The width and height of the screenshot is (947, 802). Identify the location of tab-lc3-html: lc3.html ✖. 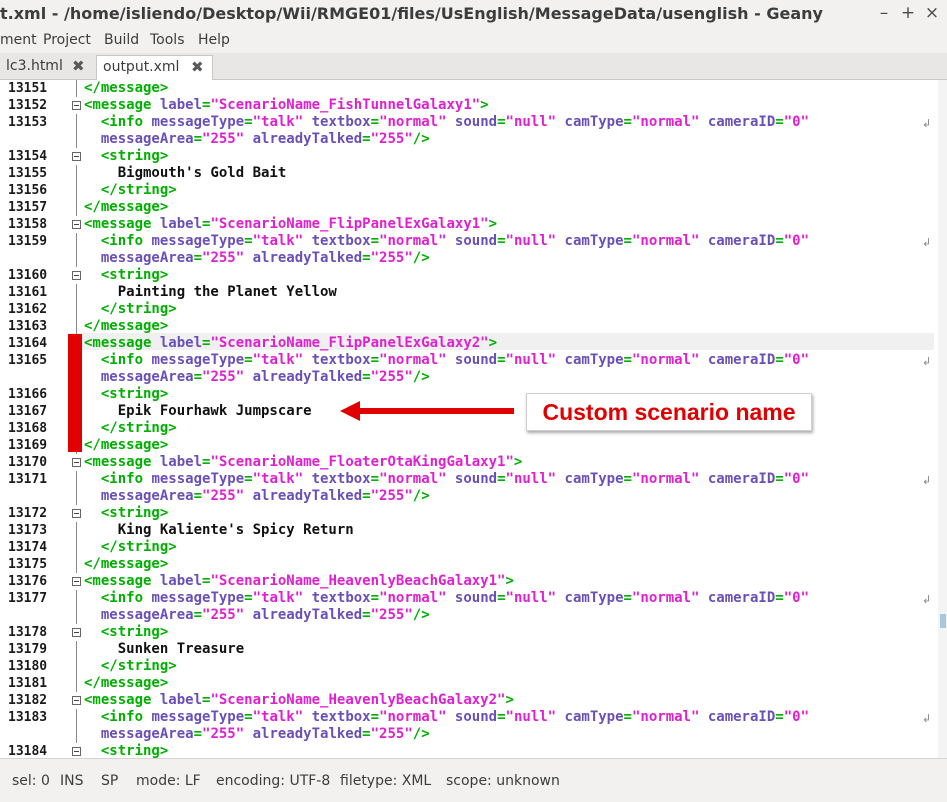
(46, 67).